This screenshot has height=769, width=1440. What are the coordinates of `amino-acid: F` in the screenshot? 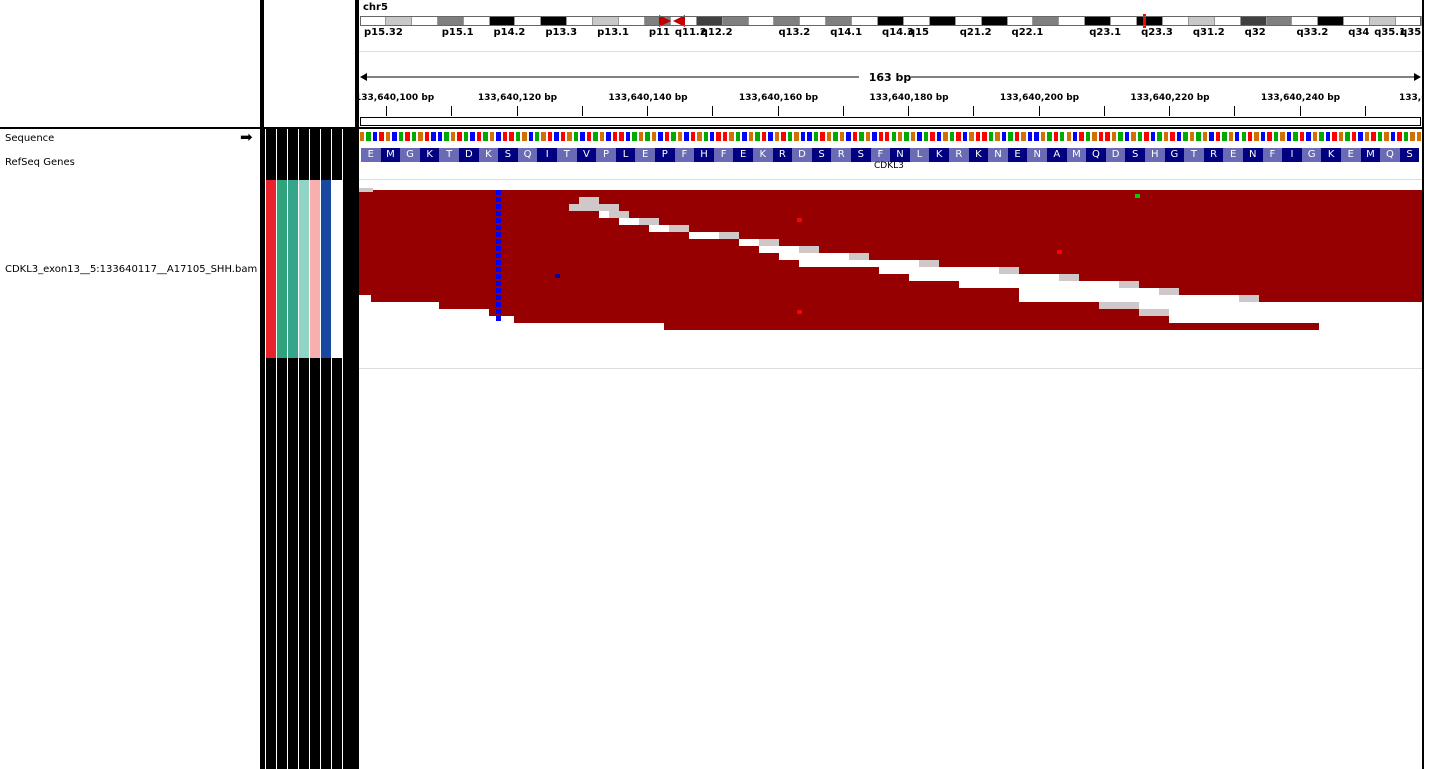 It's located at (880, 155).